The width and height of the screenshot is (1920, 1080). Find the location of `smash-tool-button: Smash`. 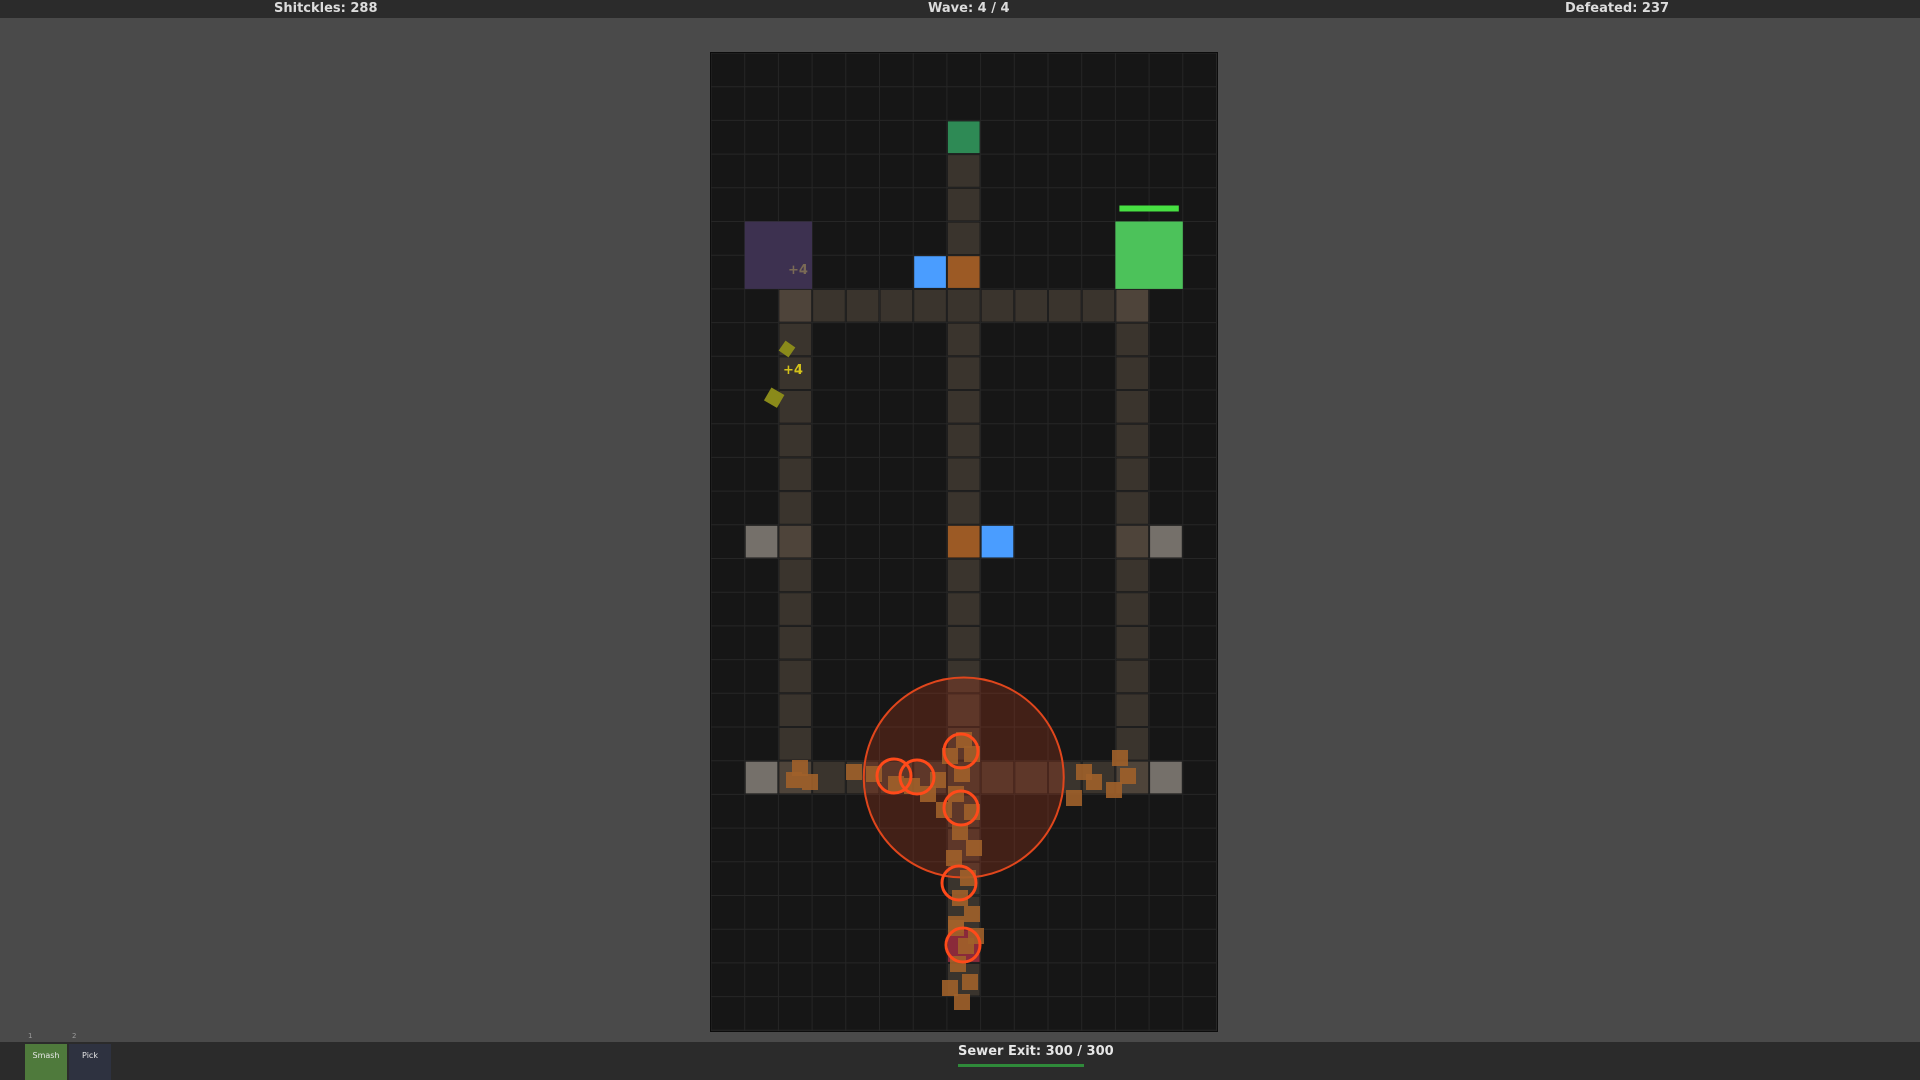

smash-tool-button: Smash is located at coordinates (46, 1062).